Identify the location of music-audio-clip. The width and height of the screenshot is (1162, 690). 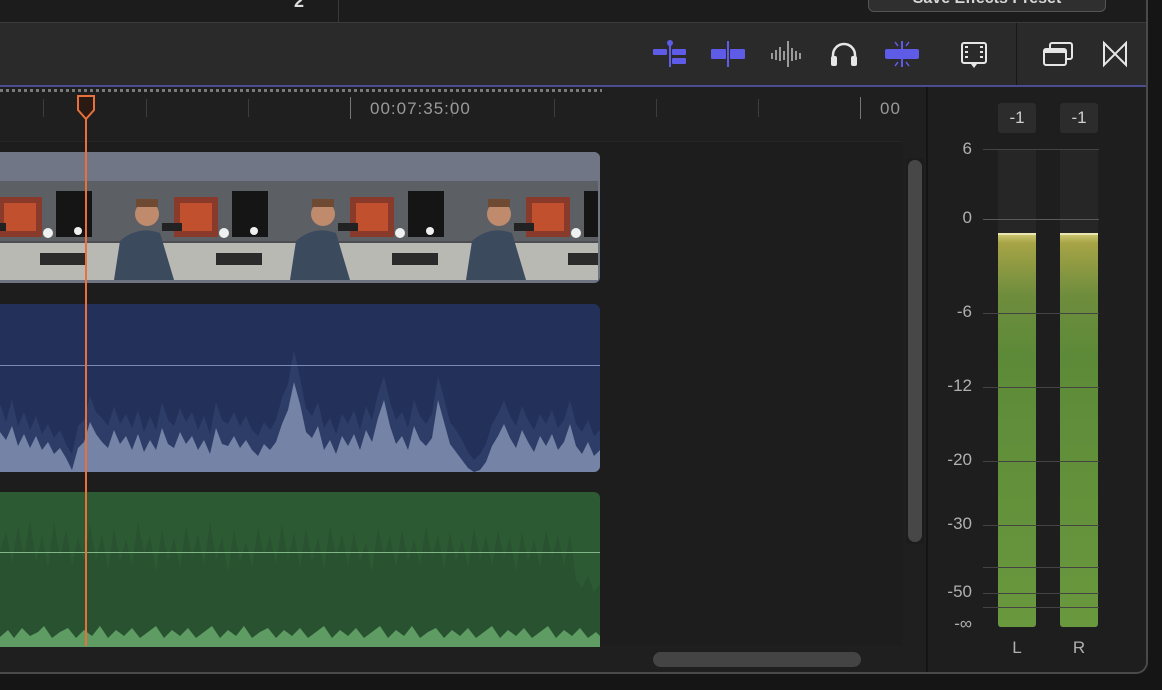
(300, 569).